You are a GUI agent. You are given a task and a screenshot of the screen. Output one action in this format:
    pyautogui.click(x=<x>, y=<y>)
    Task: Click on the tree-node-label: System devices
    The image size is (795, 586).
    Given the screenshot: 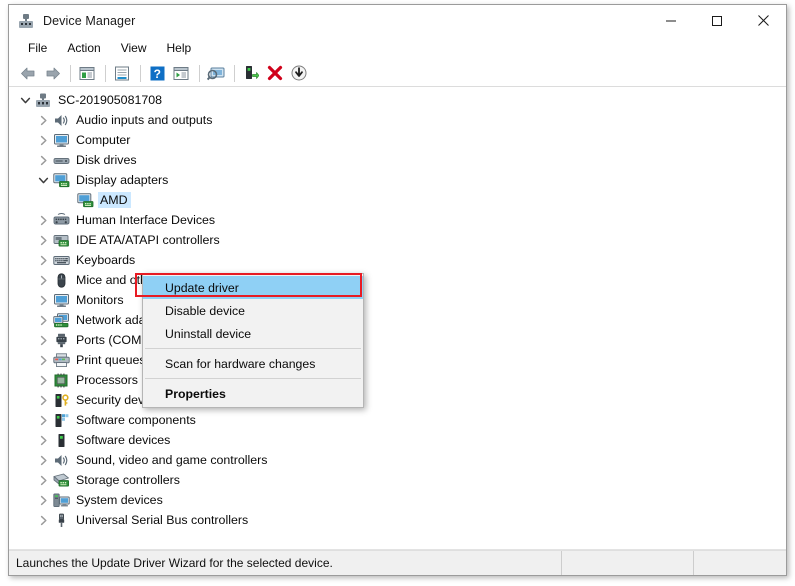 What is the action you would take?
    pyautogui.click(x=119, y=500)
    